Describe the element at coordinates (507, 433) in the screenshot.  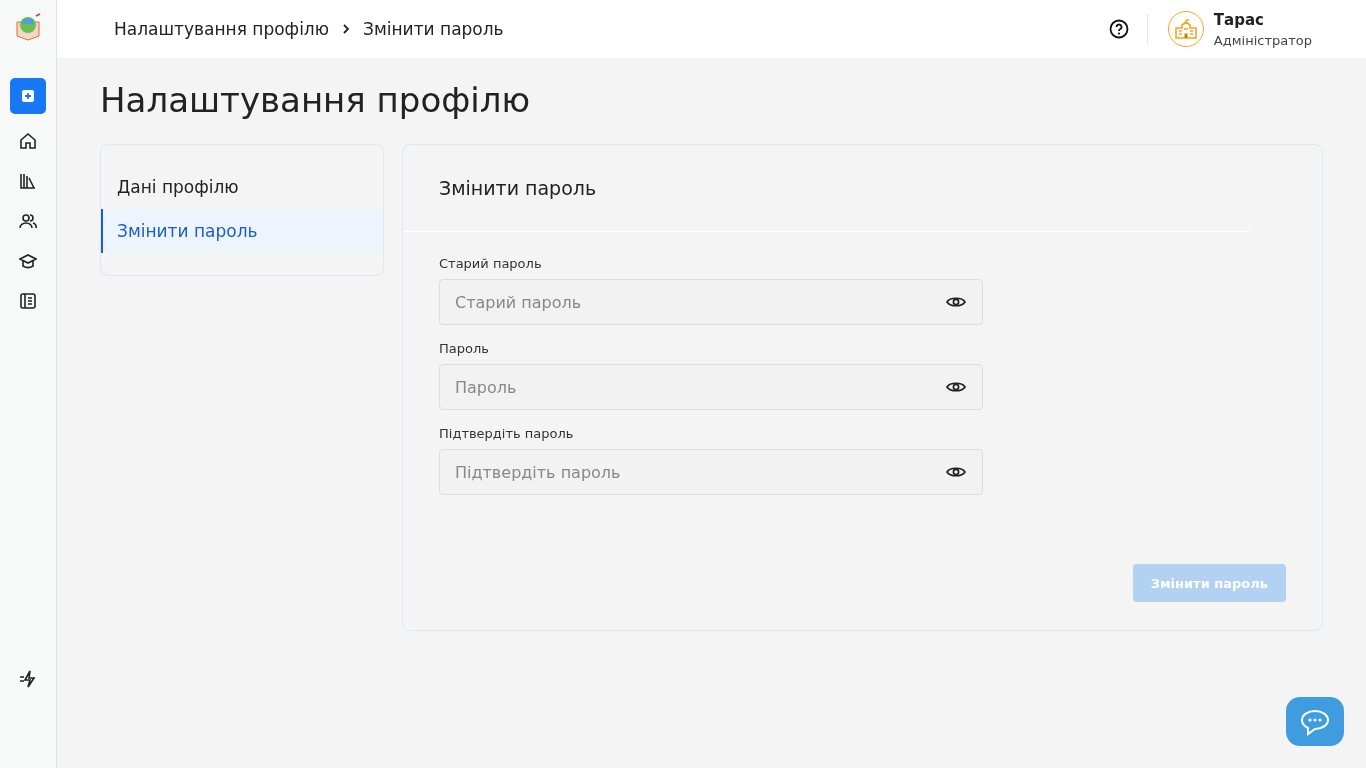
I see `field-label: Підтвердіть пароль` at that location.